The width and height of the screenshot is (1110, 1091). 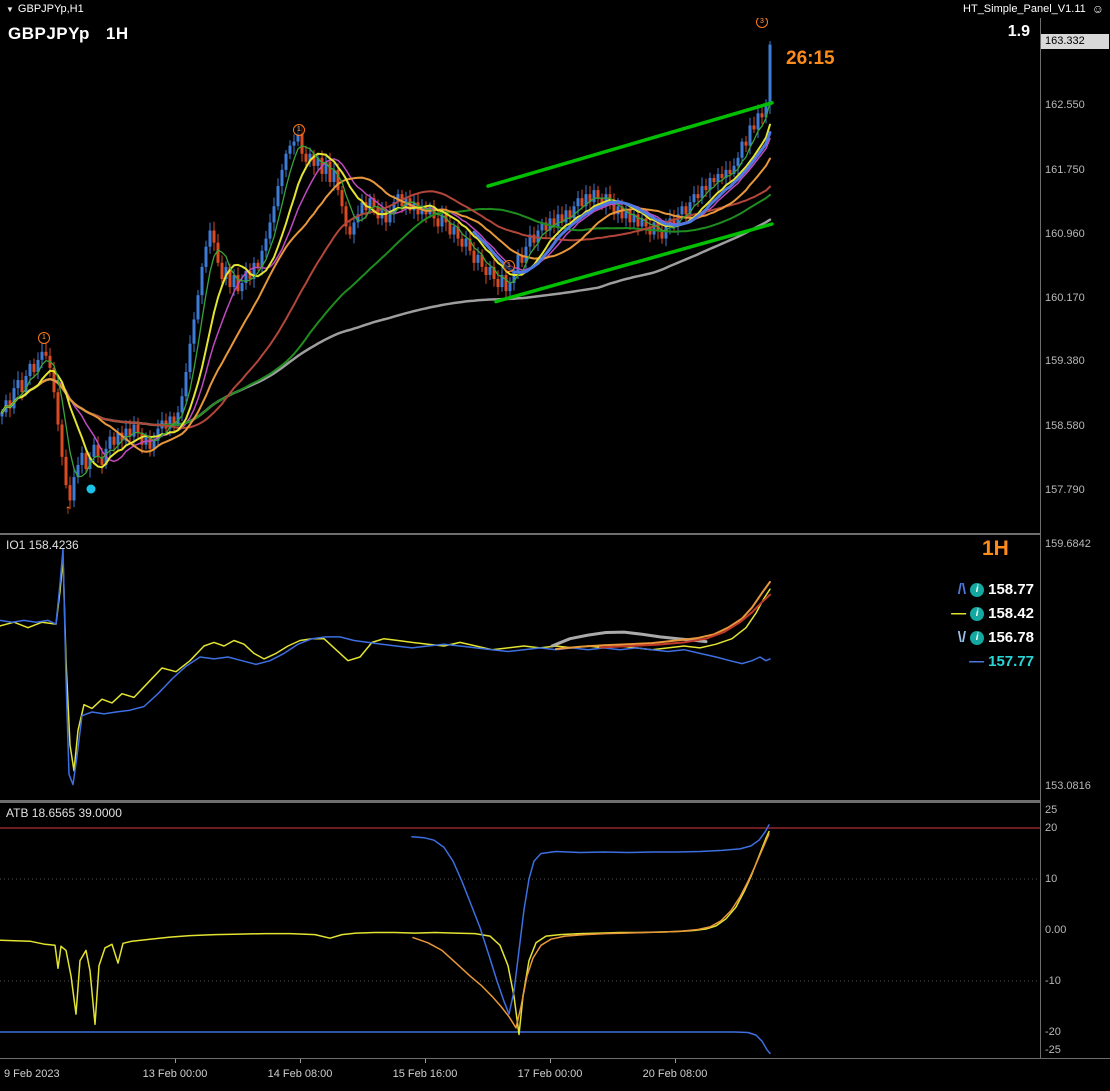 What do you see at coordinates (1065, 233) in the screenshot?
I see `axis-label: 160.960` at bounding box center [1065, 233].